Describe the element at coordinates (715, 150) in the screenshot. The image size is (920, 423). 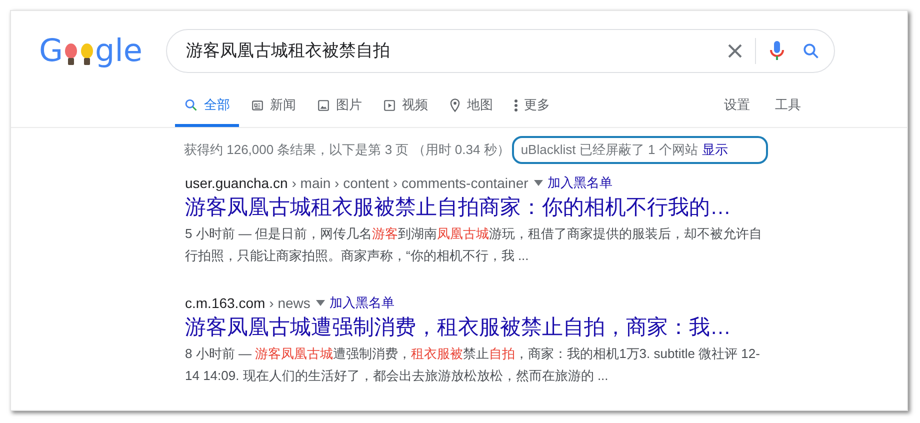
I see `show-link: 显示` at that location.